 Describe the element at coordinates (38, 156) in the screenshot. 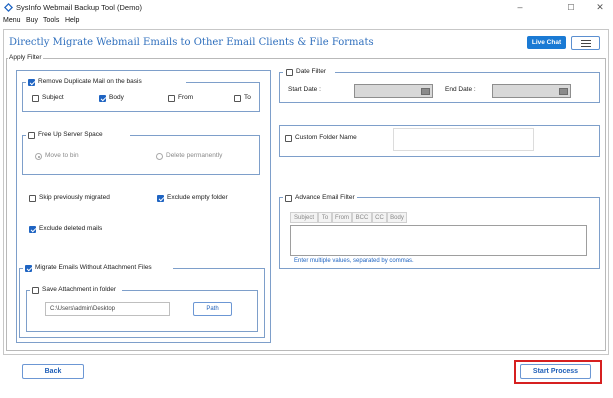

I see `move-to-bin-radio` at that location.